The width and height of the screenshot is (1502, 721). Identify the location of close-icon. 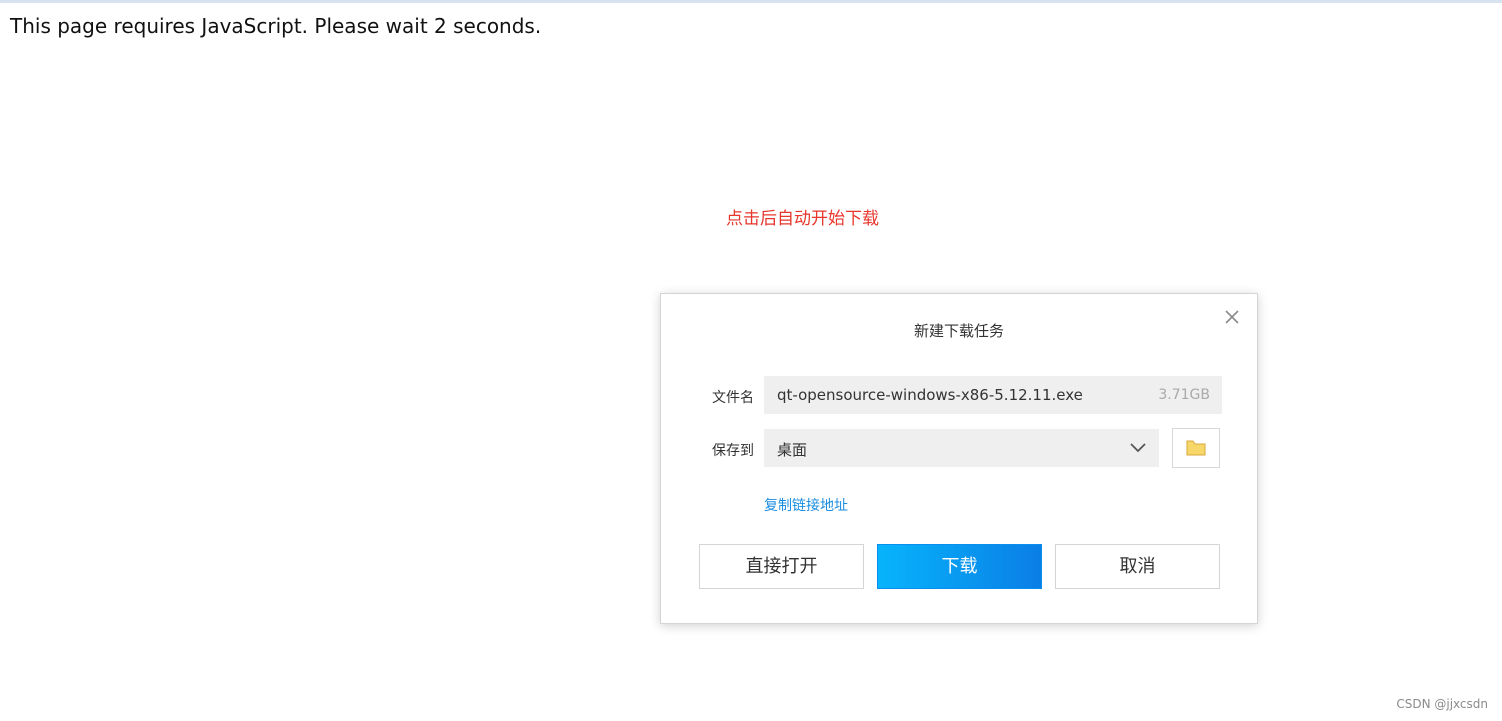
(1232, 317).